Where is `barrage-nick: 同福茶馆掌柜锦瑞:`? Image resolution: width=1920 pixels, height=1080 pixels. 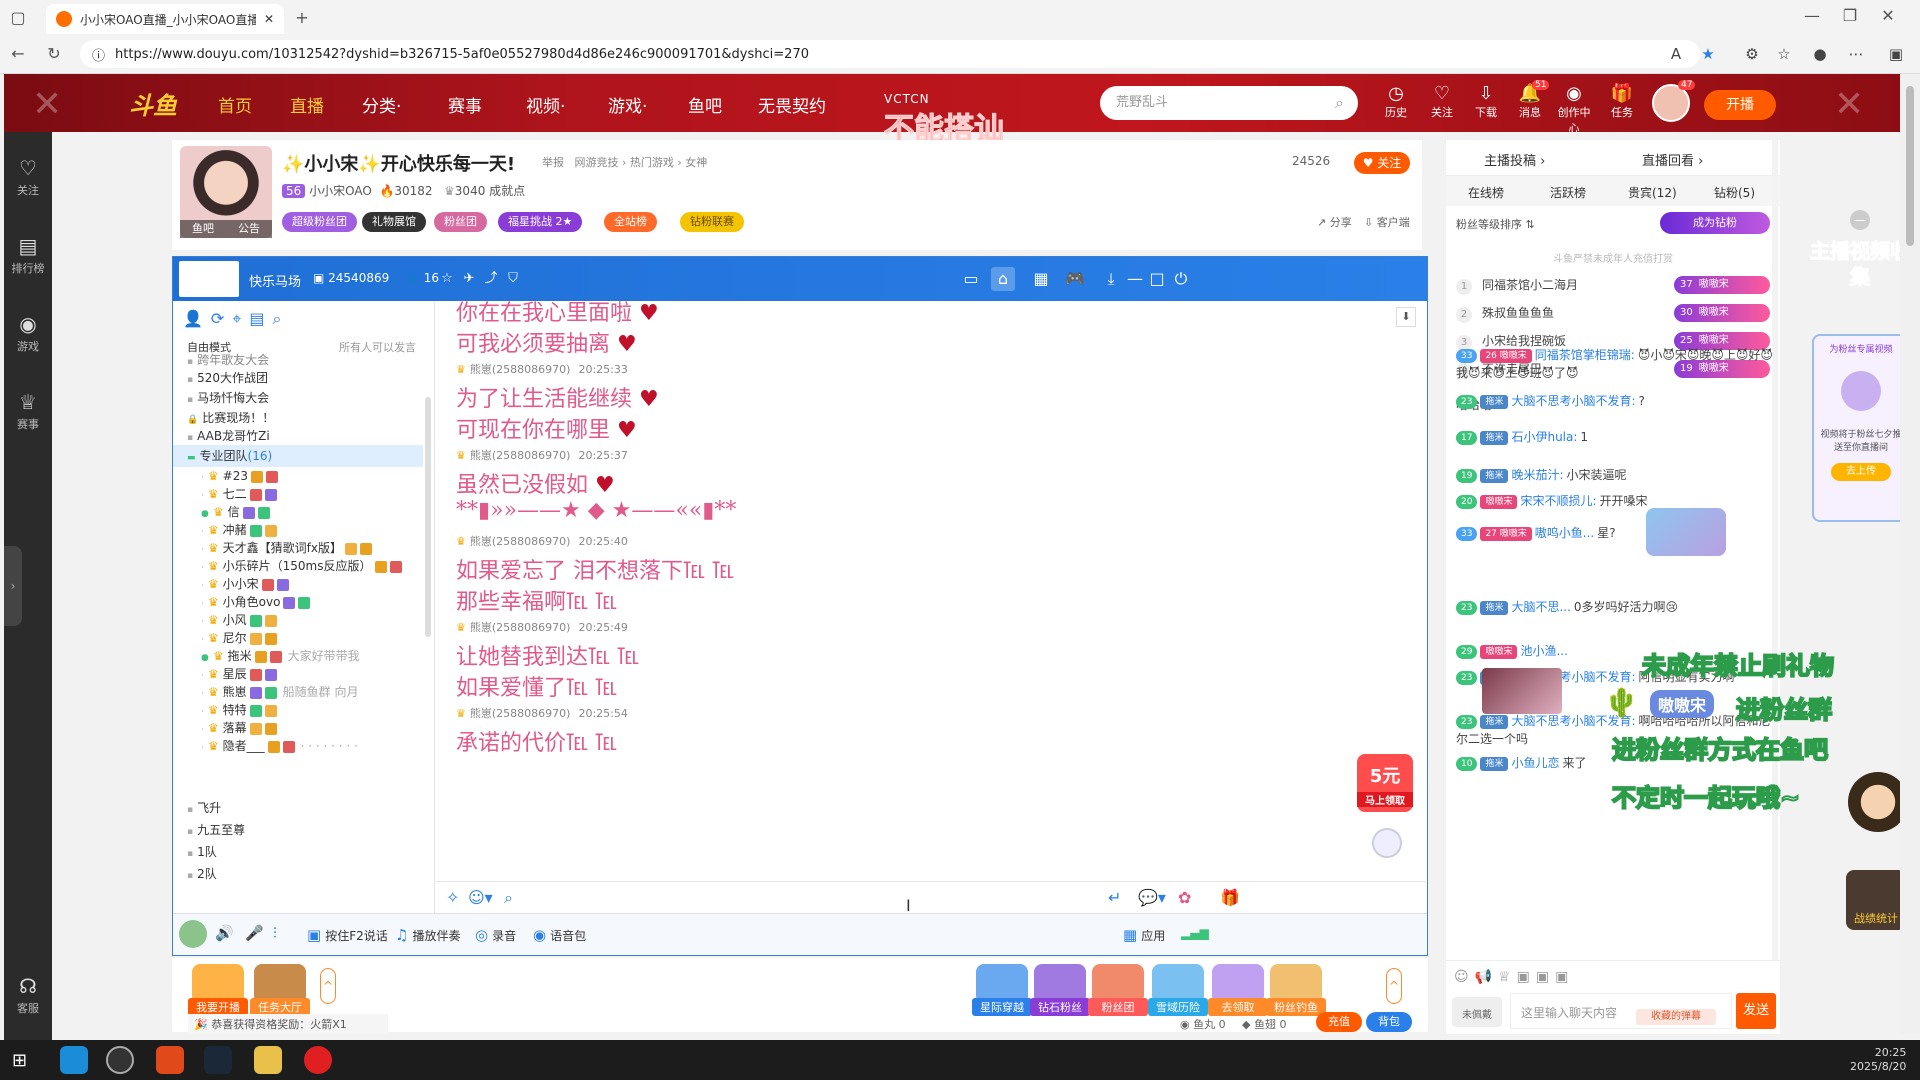
barrage-nick: 同福茶馆掌柜锦瑞: is located at coordinates (1585, 355).